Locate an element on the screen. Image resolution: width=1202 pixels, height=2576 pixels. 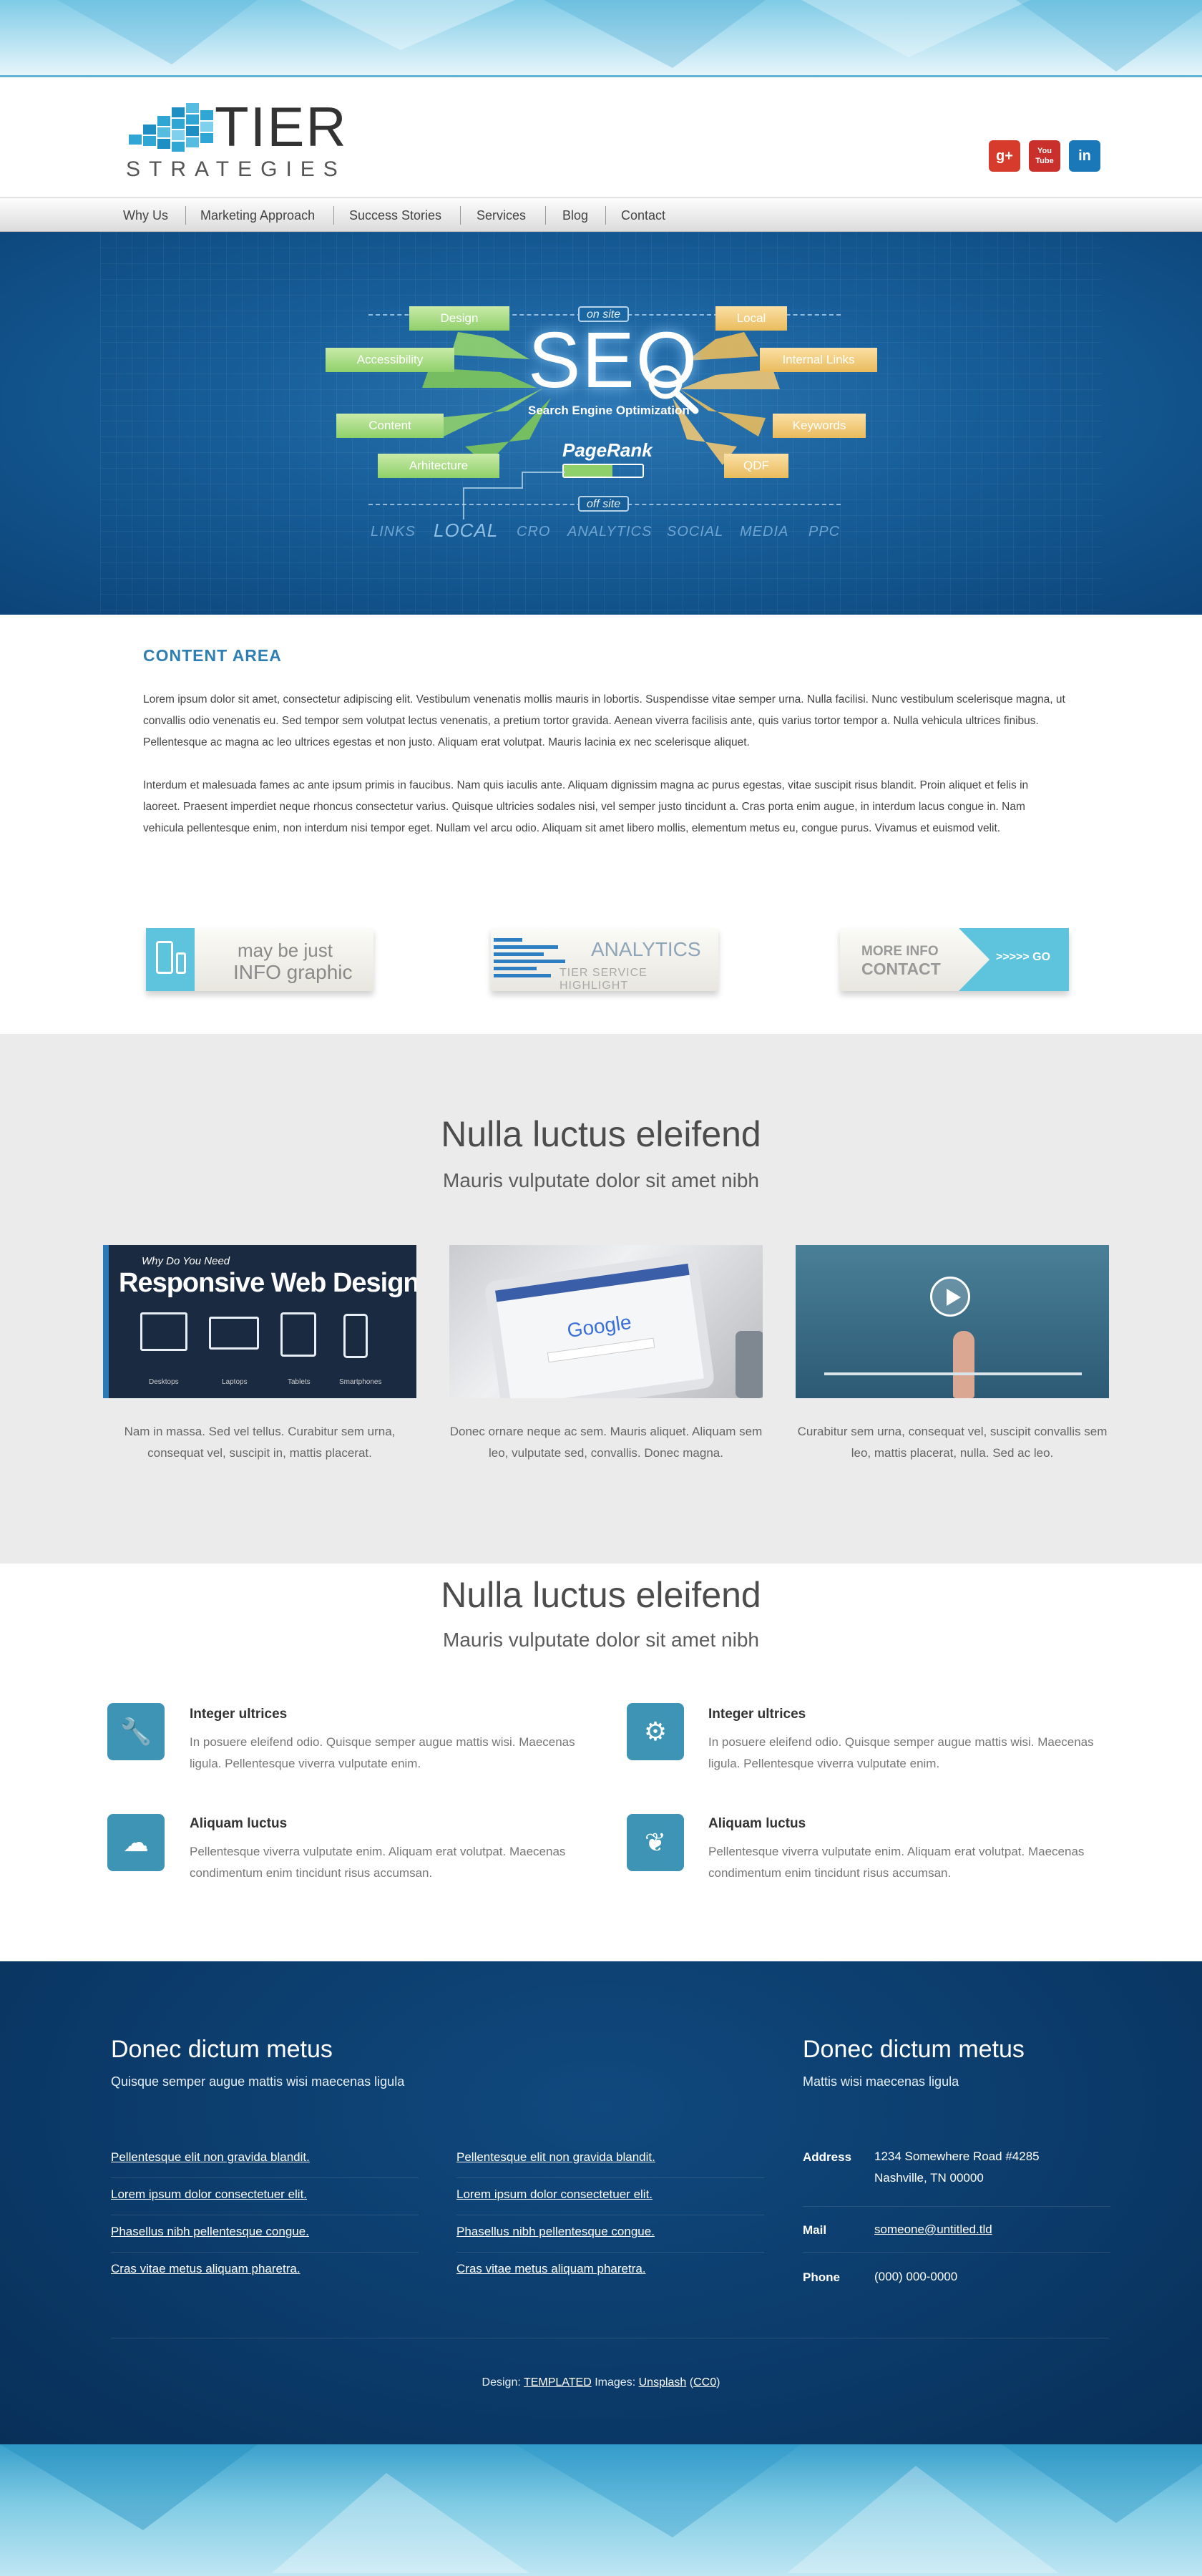
tag-accessibility: Accessibility is located at coordinates (390, 360).